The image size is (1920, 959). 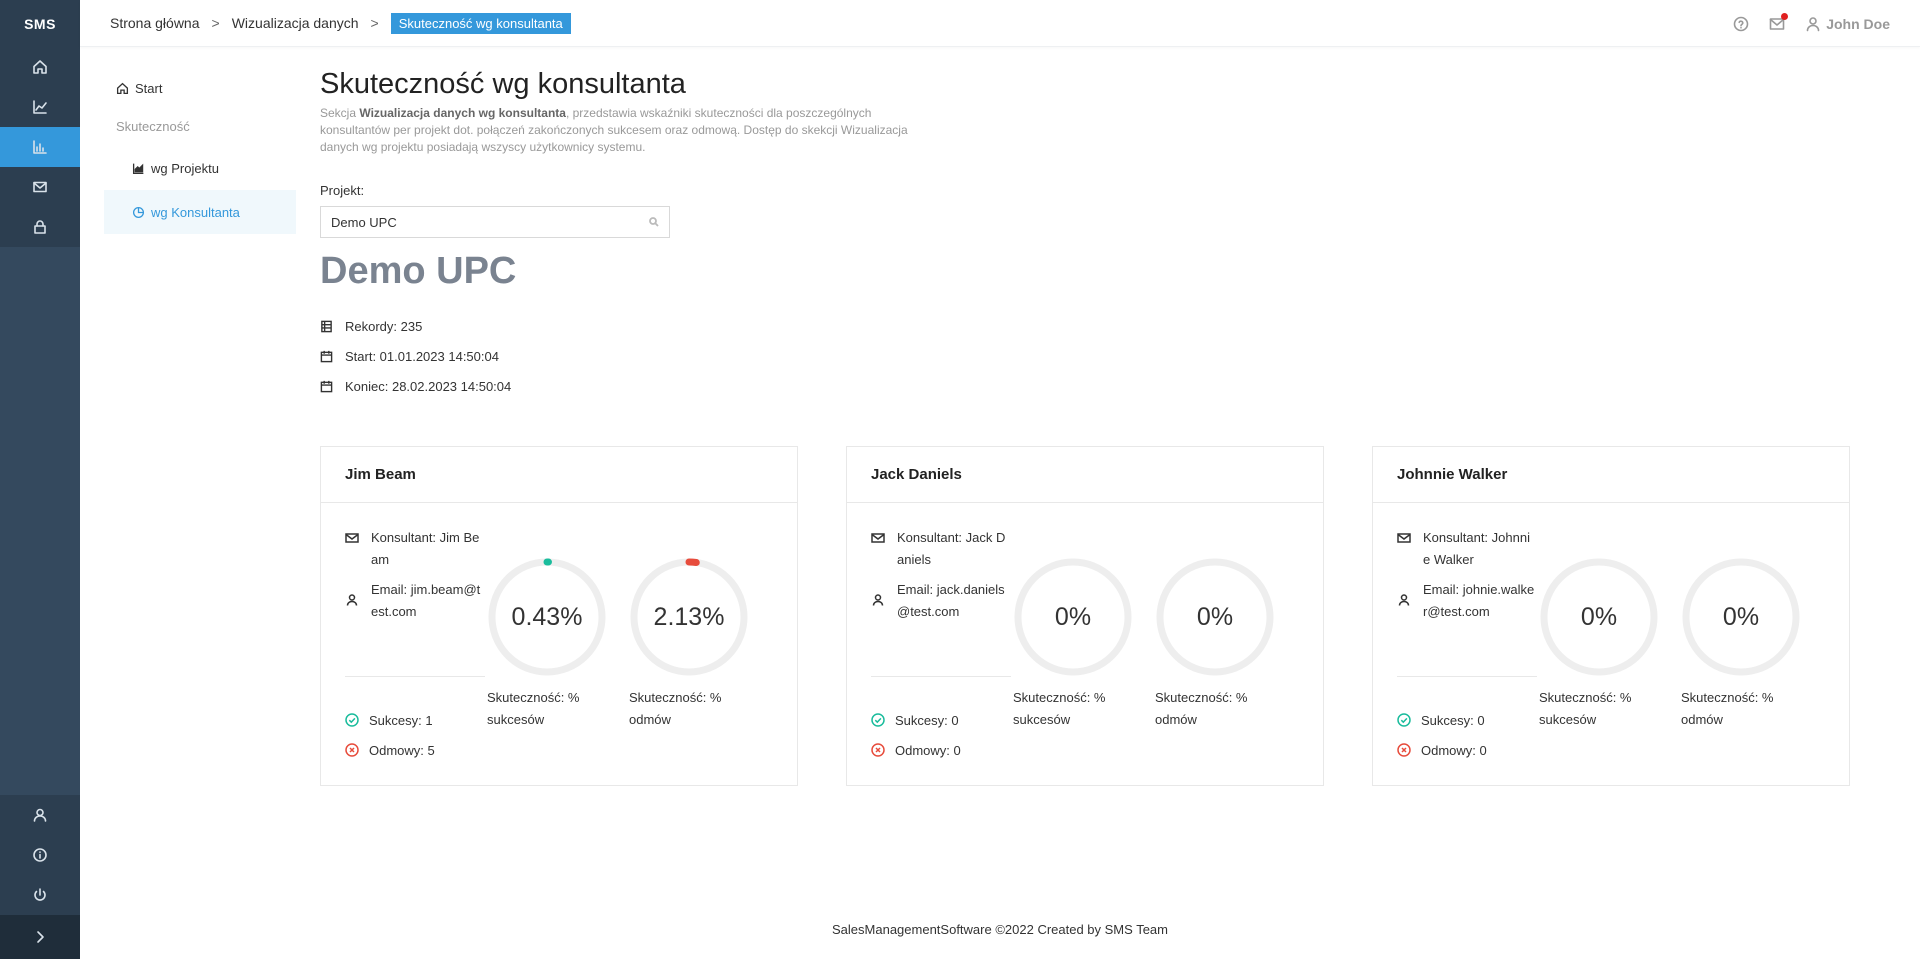 I want to click on rejections-row: Odmowy: 5, so click(x=390, y=750).